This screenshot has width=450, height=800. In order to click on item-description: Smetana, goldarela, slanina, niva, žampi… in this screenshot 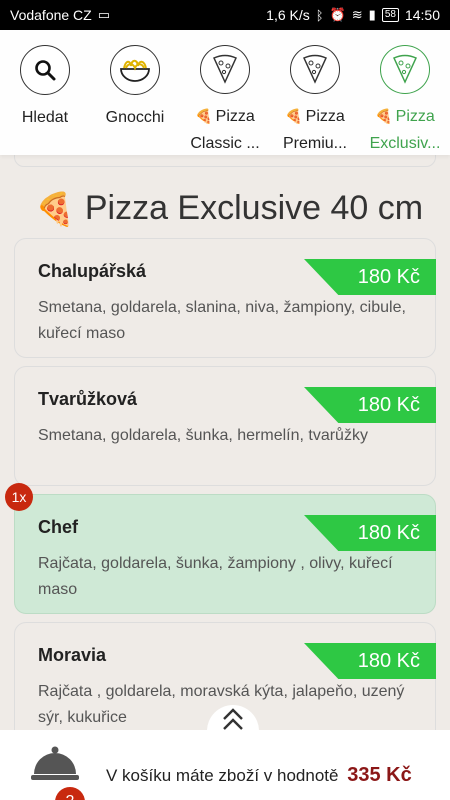, I will do `click(222, 320)`.